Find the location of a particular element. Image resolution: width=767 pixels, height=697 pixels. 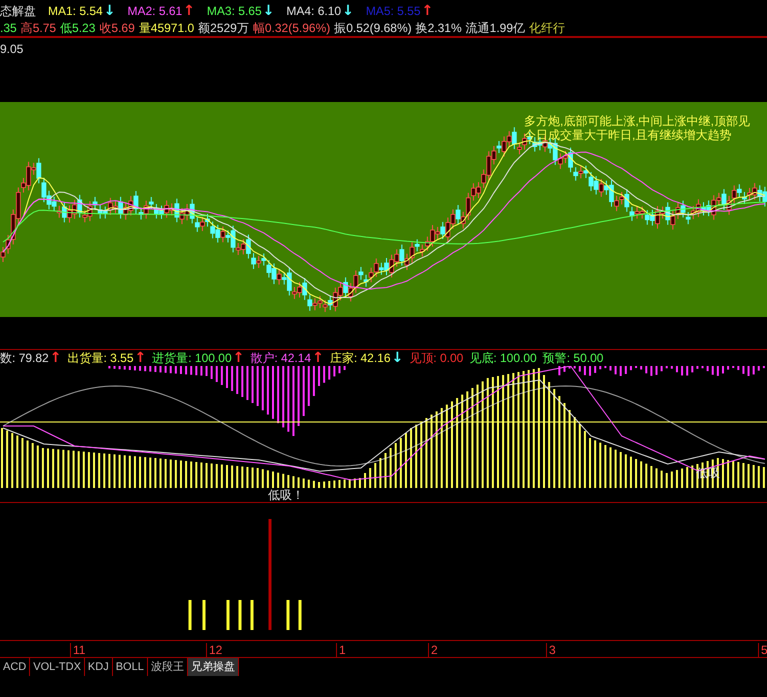

signal-label: 低吸！ is located at coordinates (286, 495).